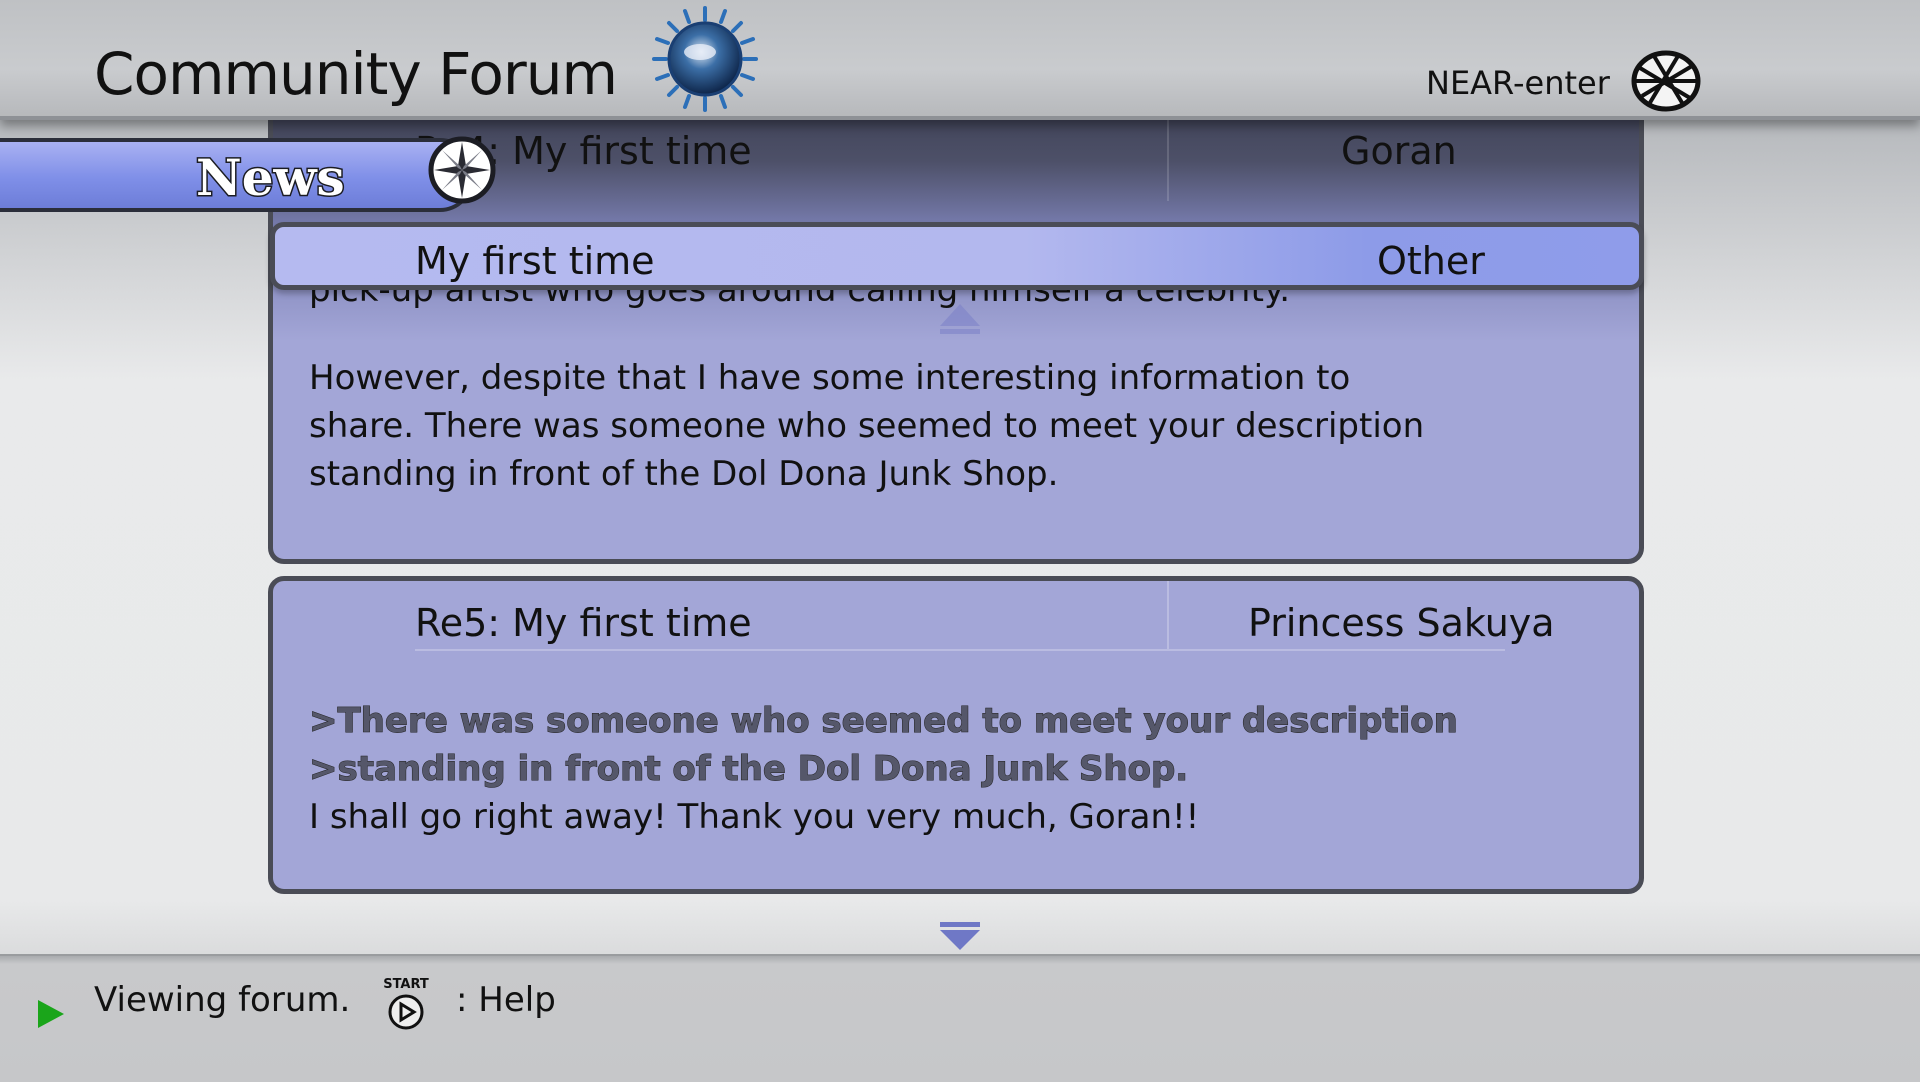 The width and height of the screenshot is (1920, 1082). I want to click on start-button-icon: START, so click(406, 1003).